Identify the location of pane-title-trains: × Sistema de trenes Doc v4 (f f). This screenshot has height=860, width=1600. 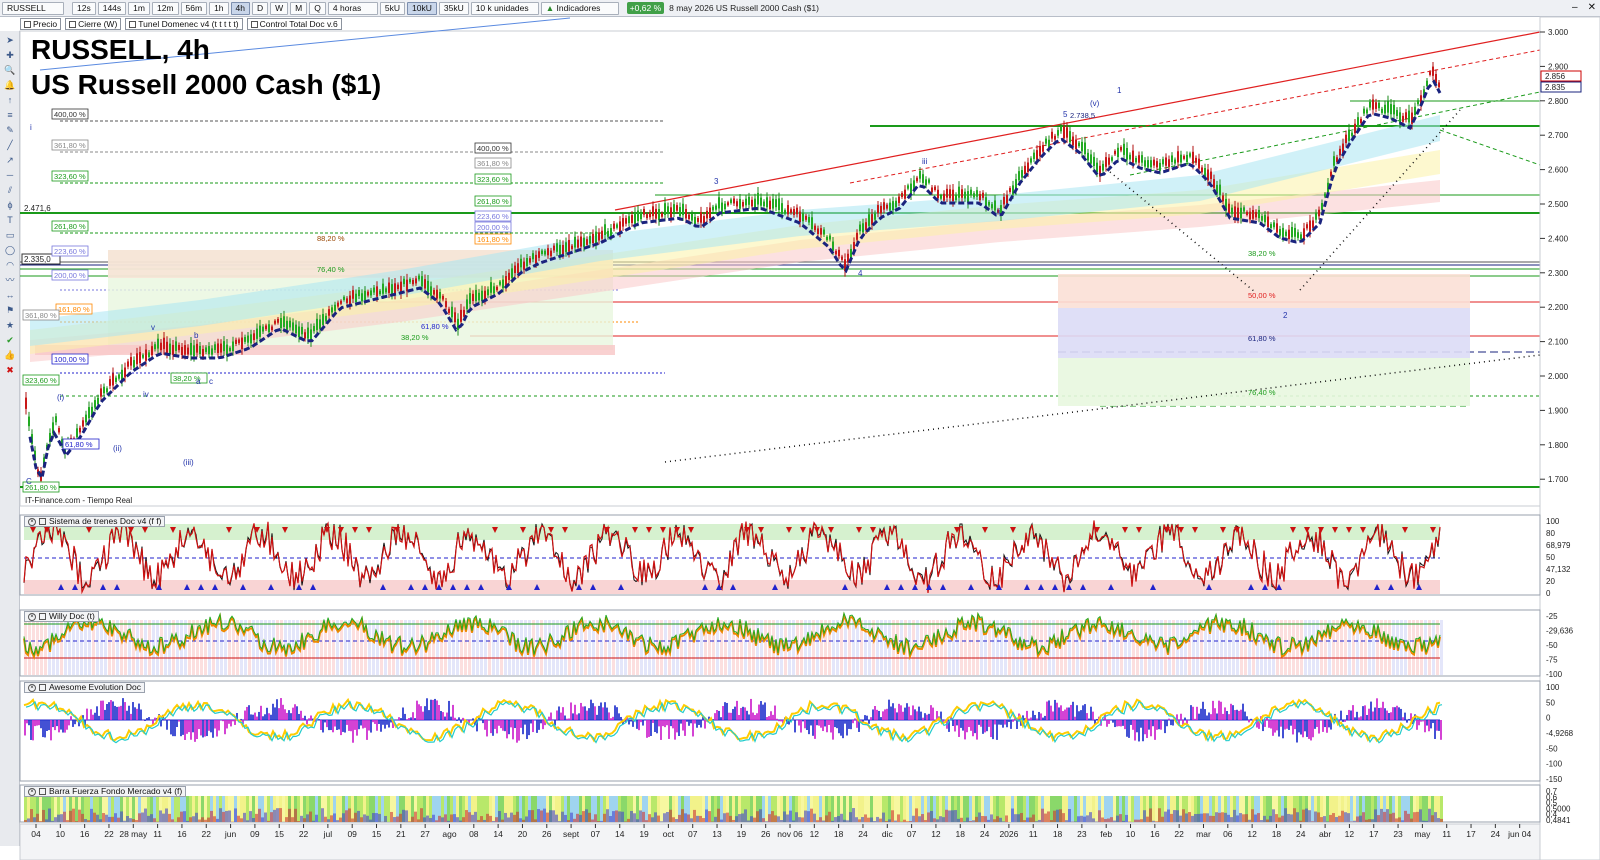
(95, 521).